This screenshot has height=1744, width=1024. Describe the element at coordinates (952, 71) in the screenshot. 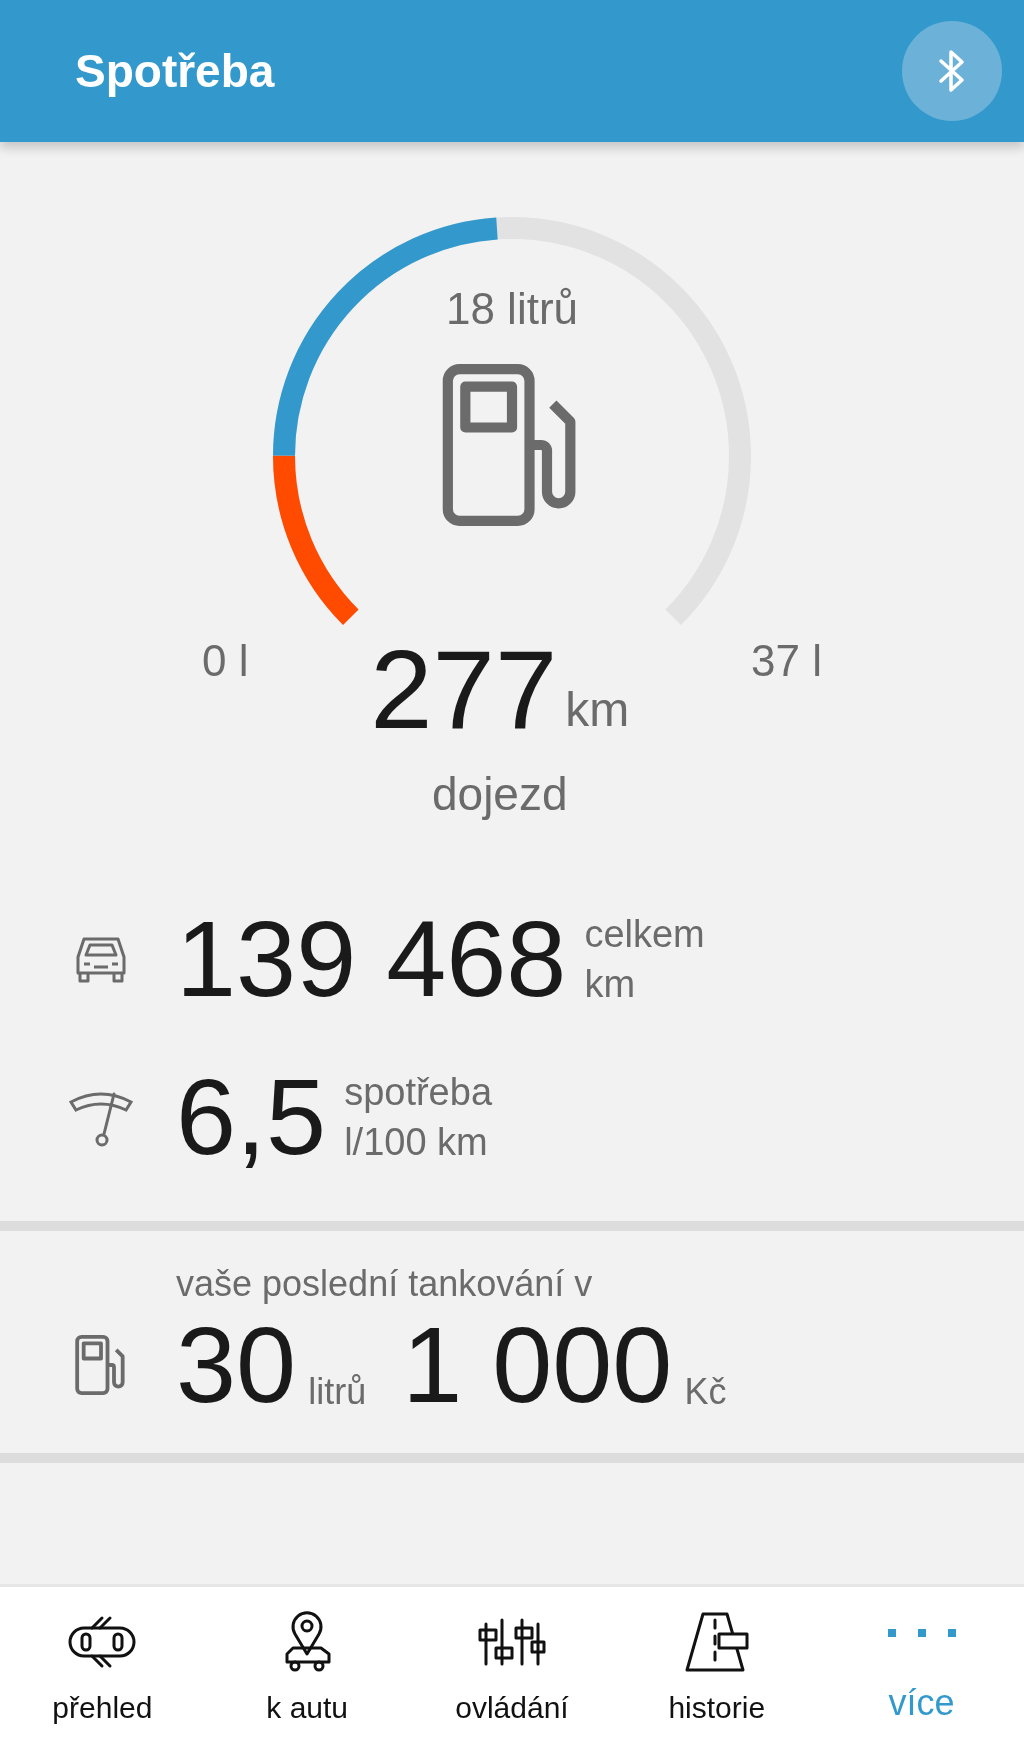

I see `bluetooth-icon` at that location.